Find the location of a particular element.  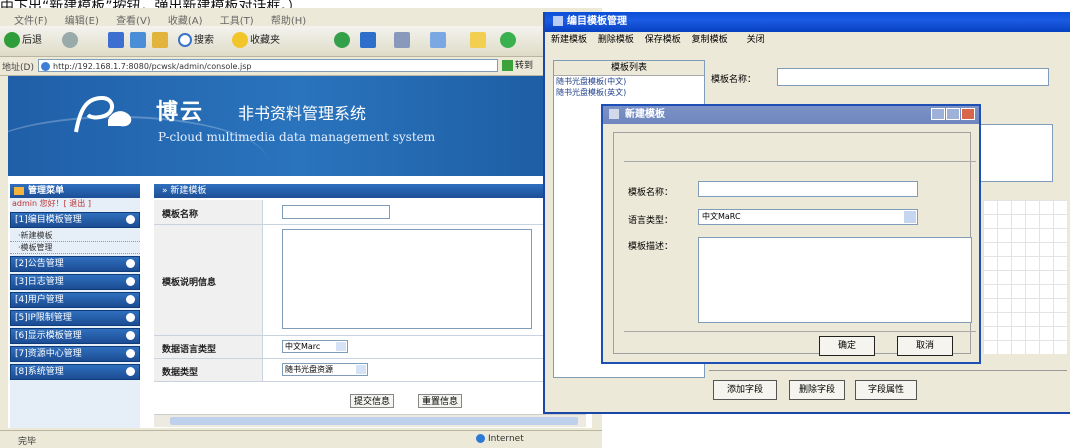

menu-copy-template: 复制模板 is located at coordinates (710, 40).